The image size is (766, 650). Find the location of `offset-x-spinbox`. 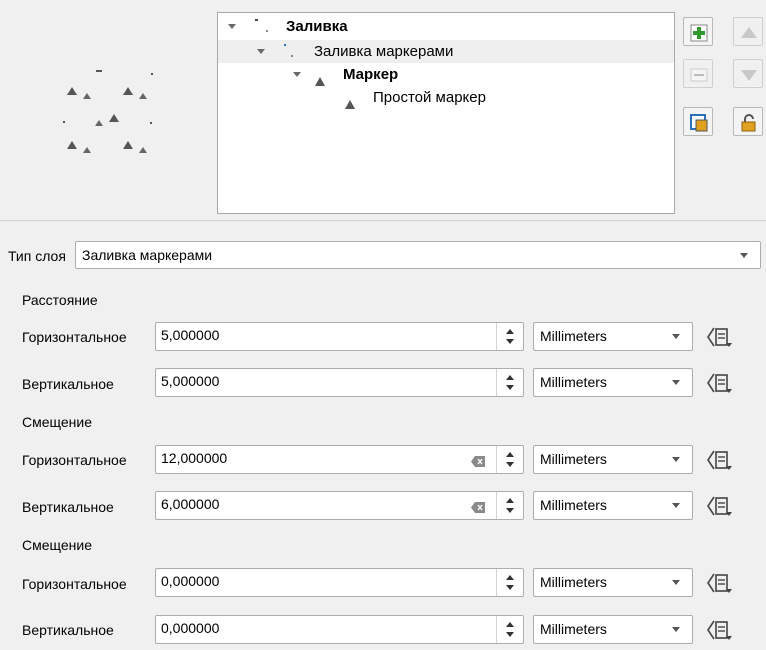

offset-x-spinbox is located at coordinates (339, 582).